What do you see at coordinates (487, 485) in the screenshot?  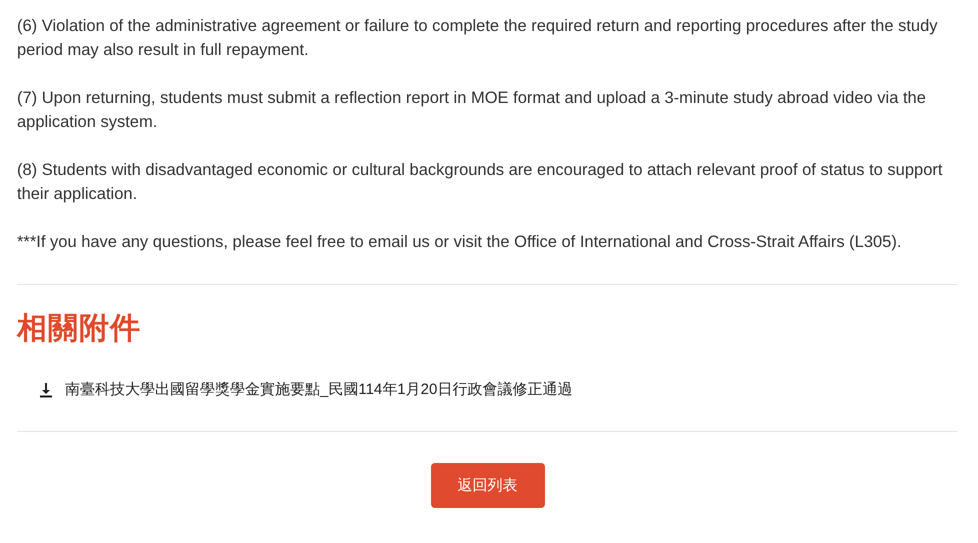 I see `back-to-list-button: 返回列表` at bounding box center [487, 485].